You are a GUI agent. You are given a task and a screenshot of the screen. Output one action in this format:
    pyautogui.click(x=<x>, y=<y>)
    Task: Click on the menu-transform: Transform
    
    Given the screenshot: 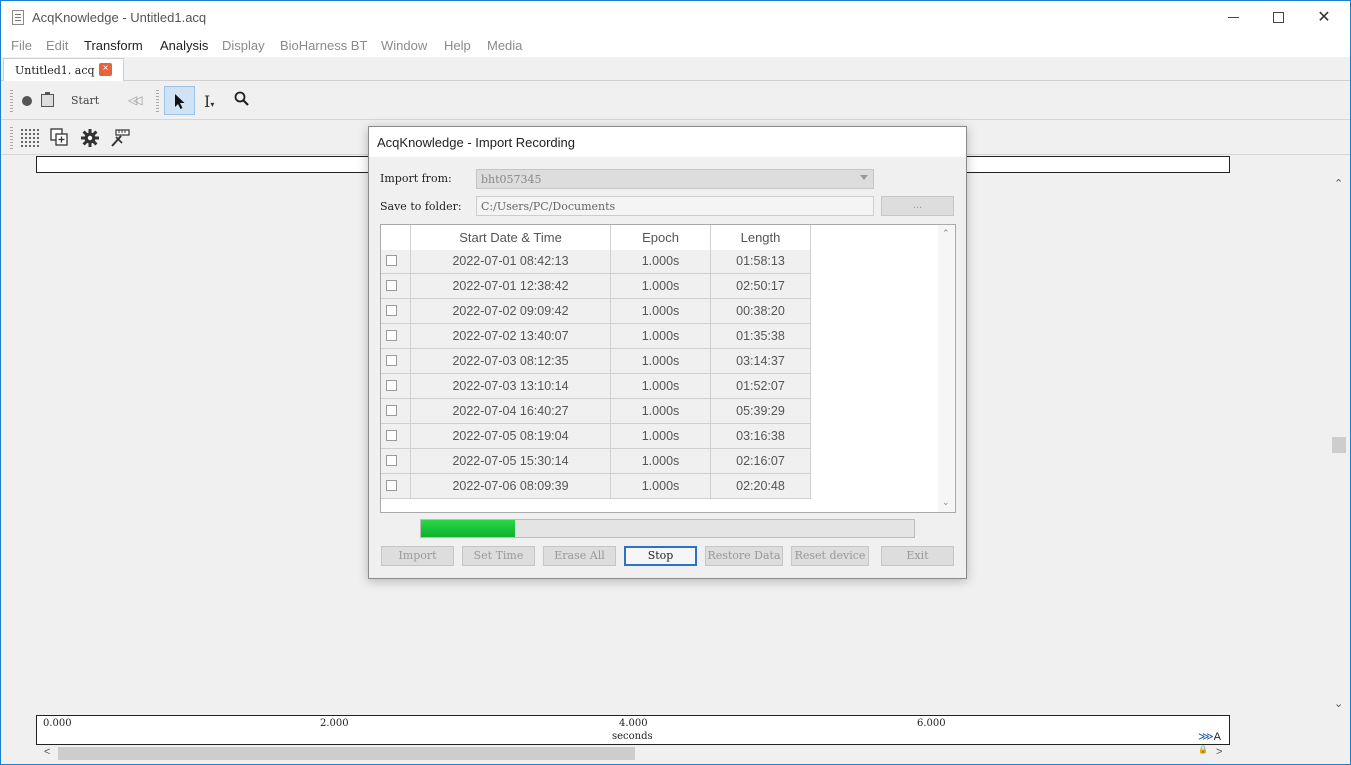 What is the action you would take?
    pyautogui.click(x=113, y=45)
    